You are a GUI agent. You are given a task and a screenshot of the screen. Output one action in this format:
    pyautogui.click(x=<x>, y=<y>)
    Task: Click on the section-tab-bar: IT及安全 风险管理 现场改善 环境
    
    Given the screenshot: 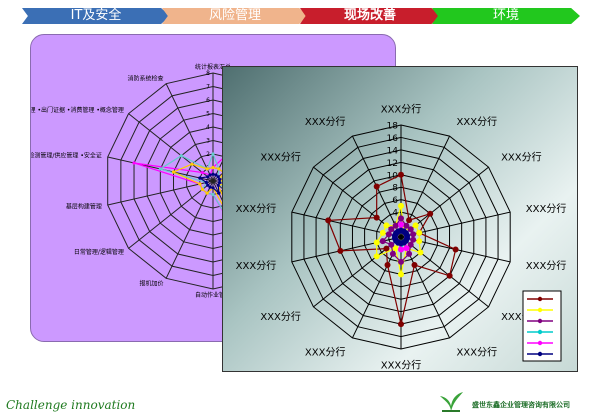 What is the action you would take?
    pyautogui.click(x=300, y=18)
    